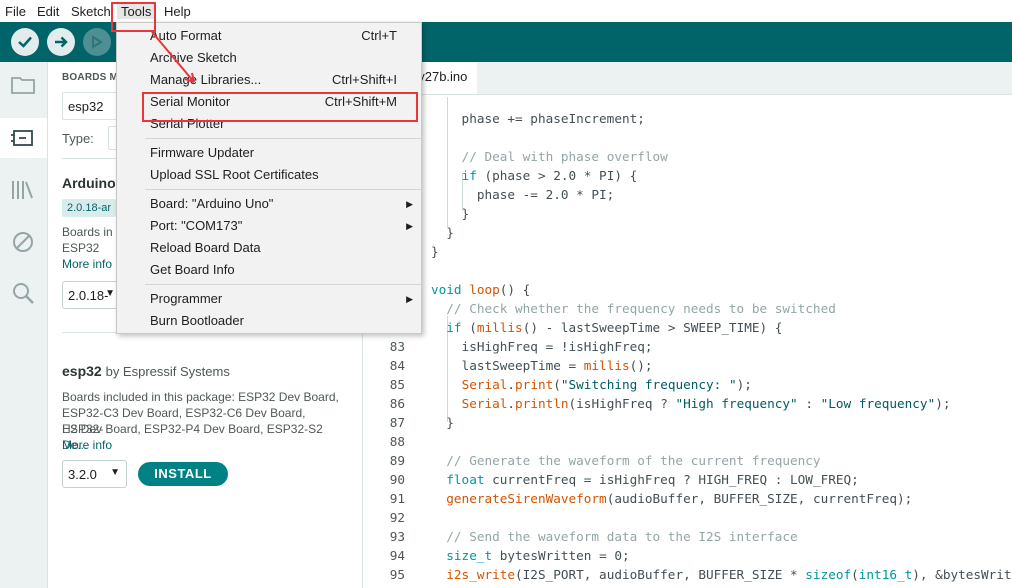 The image size is (1012, 588). Describe the element at coordinates (397, 365) in the screenshot. I see `line-number: 84` at that location.